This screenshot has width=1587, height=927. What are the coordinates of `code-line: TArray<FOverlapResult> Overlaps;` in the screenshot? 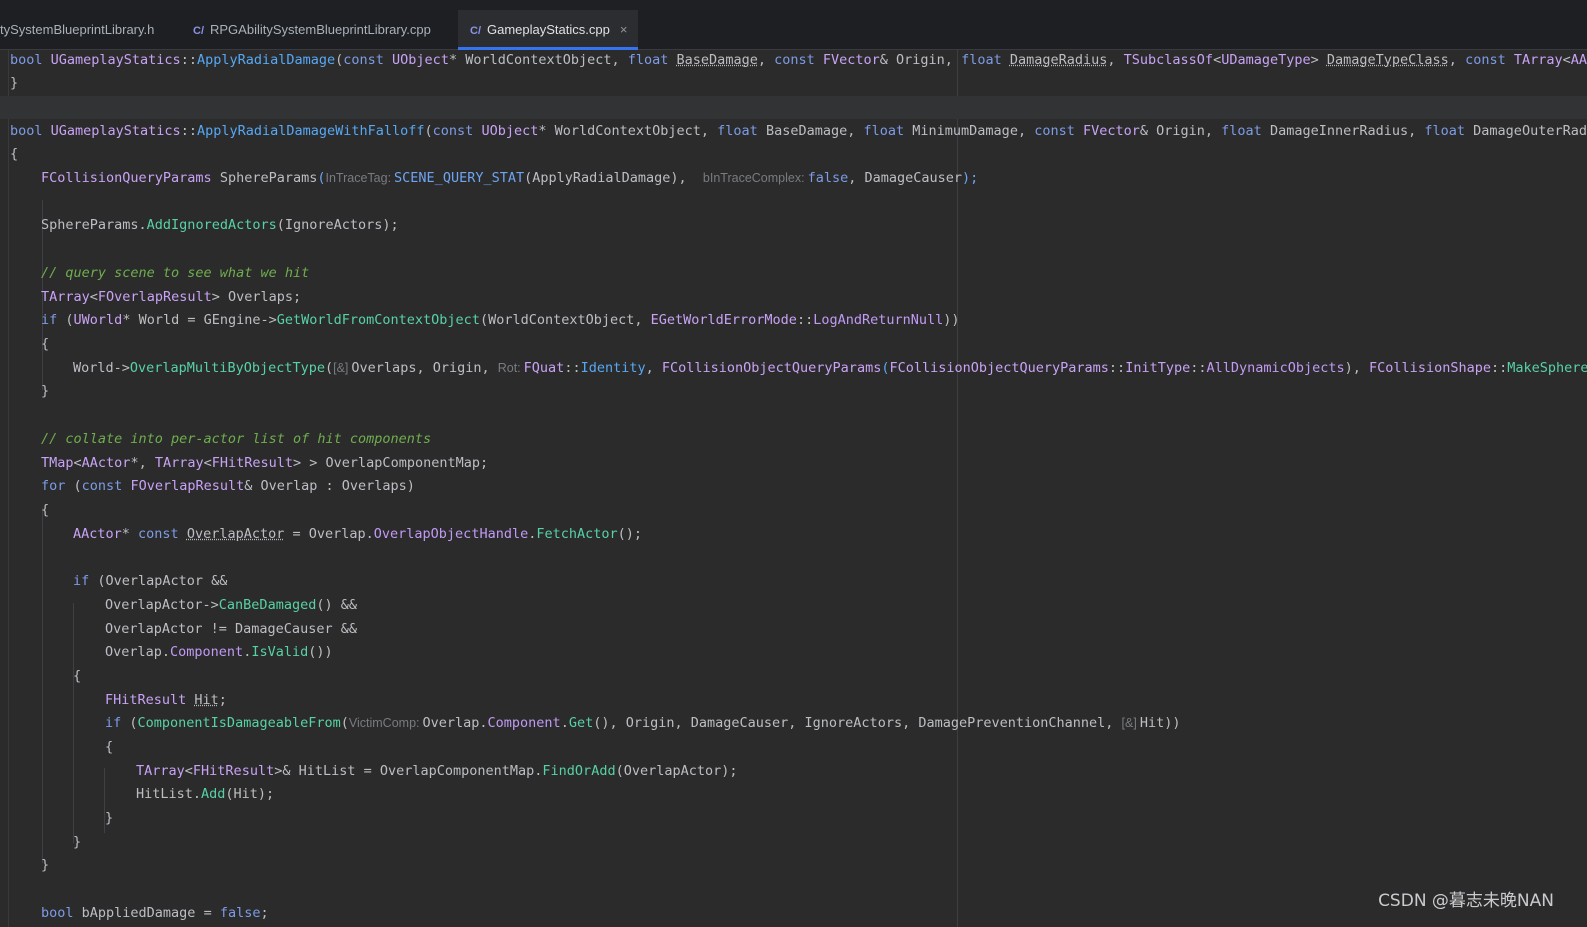 It's located at (171, 297).